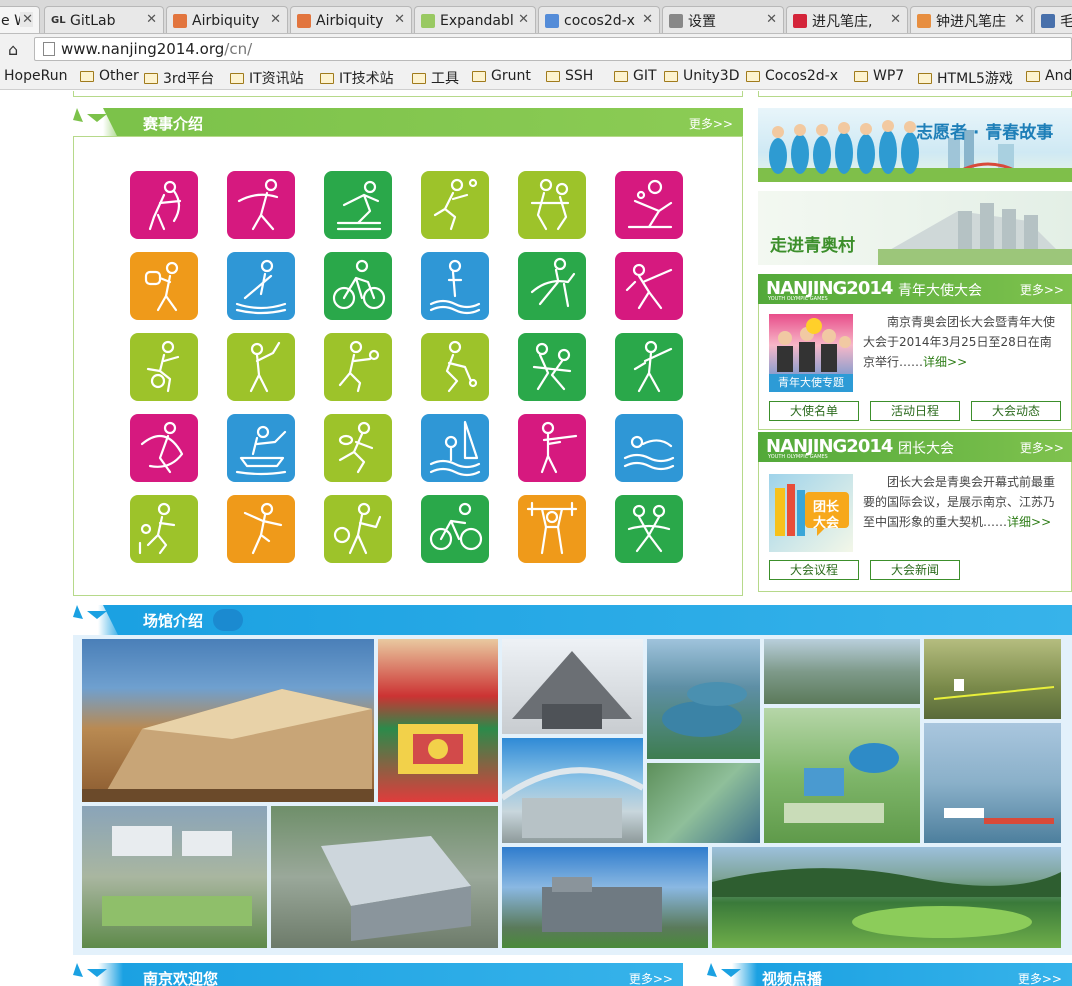  What do you see at coordinates (164, 448) in the screenshot?
I see `rhythmic-gymnastics-icon` at bounding box center [164, 448].